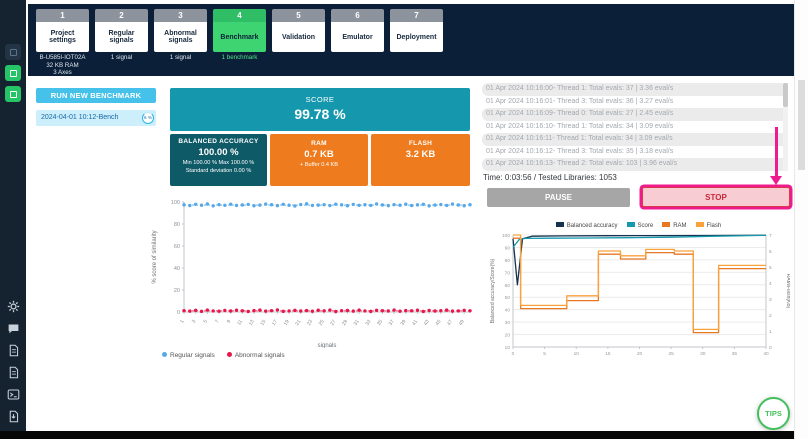 The height and width of the screenshot is (439, 808). Describe the element at coordinates (13, 328) in the screenshot. I see `chat-icon` at that location.